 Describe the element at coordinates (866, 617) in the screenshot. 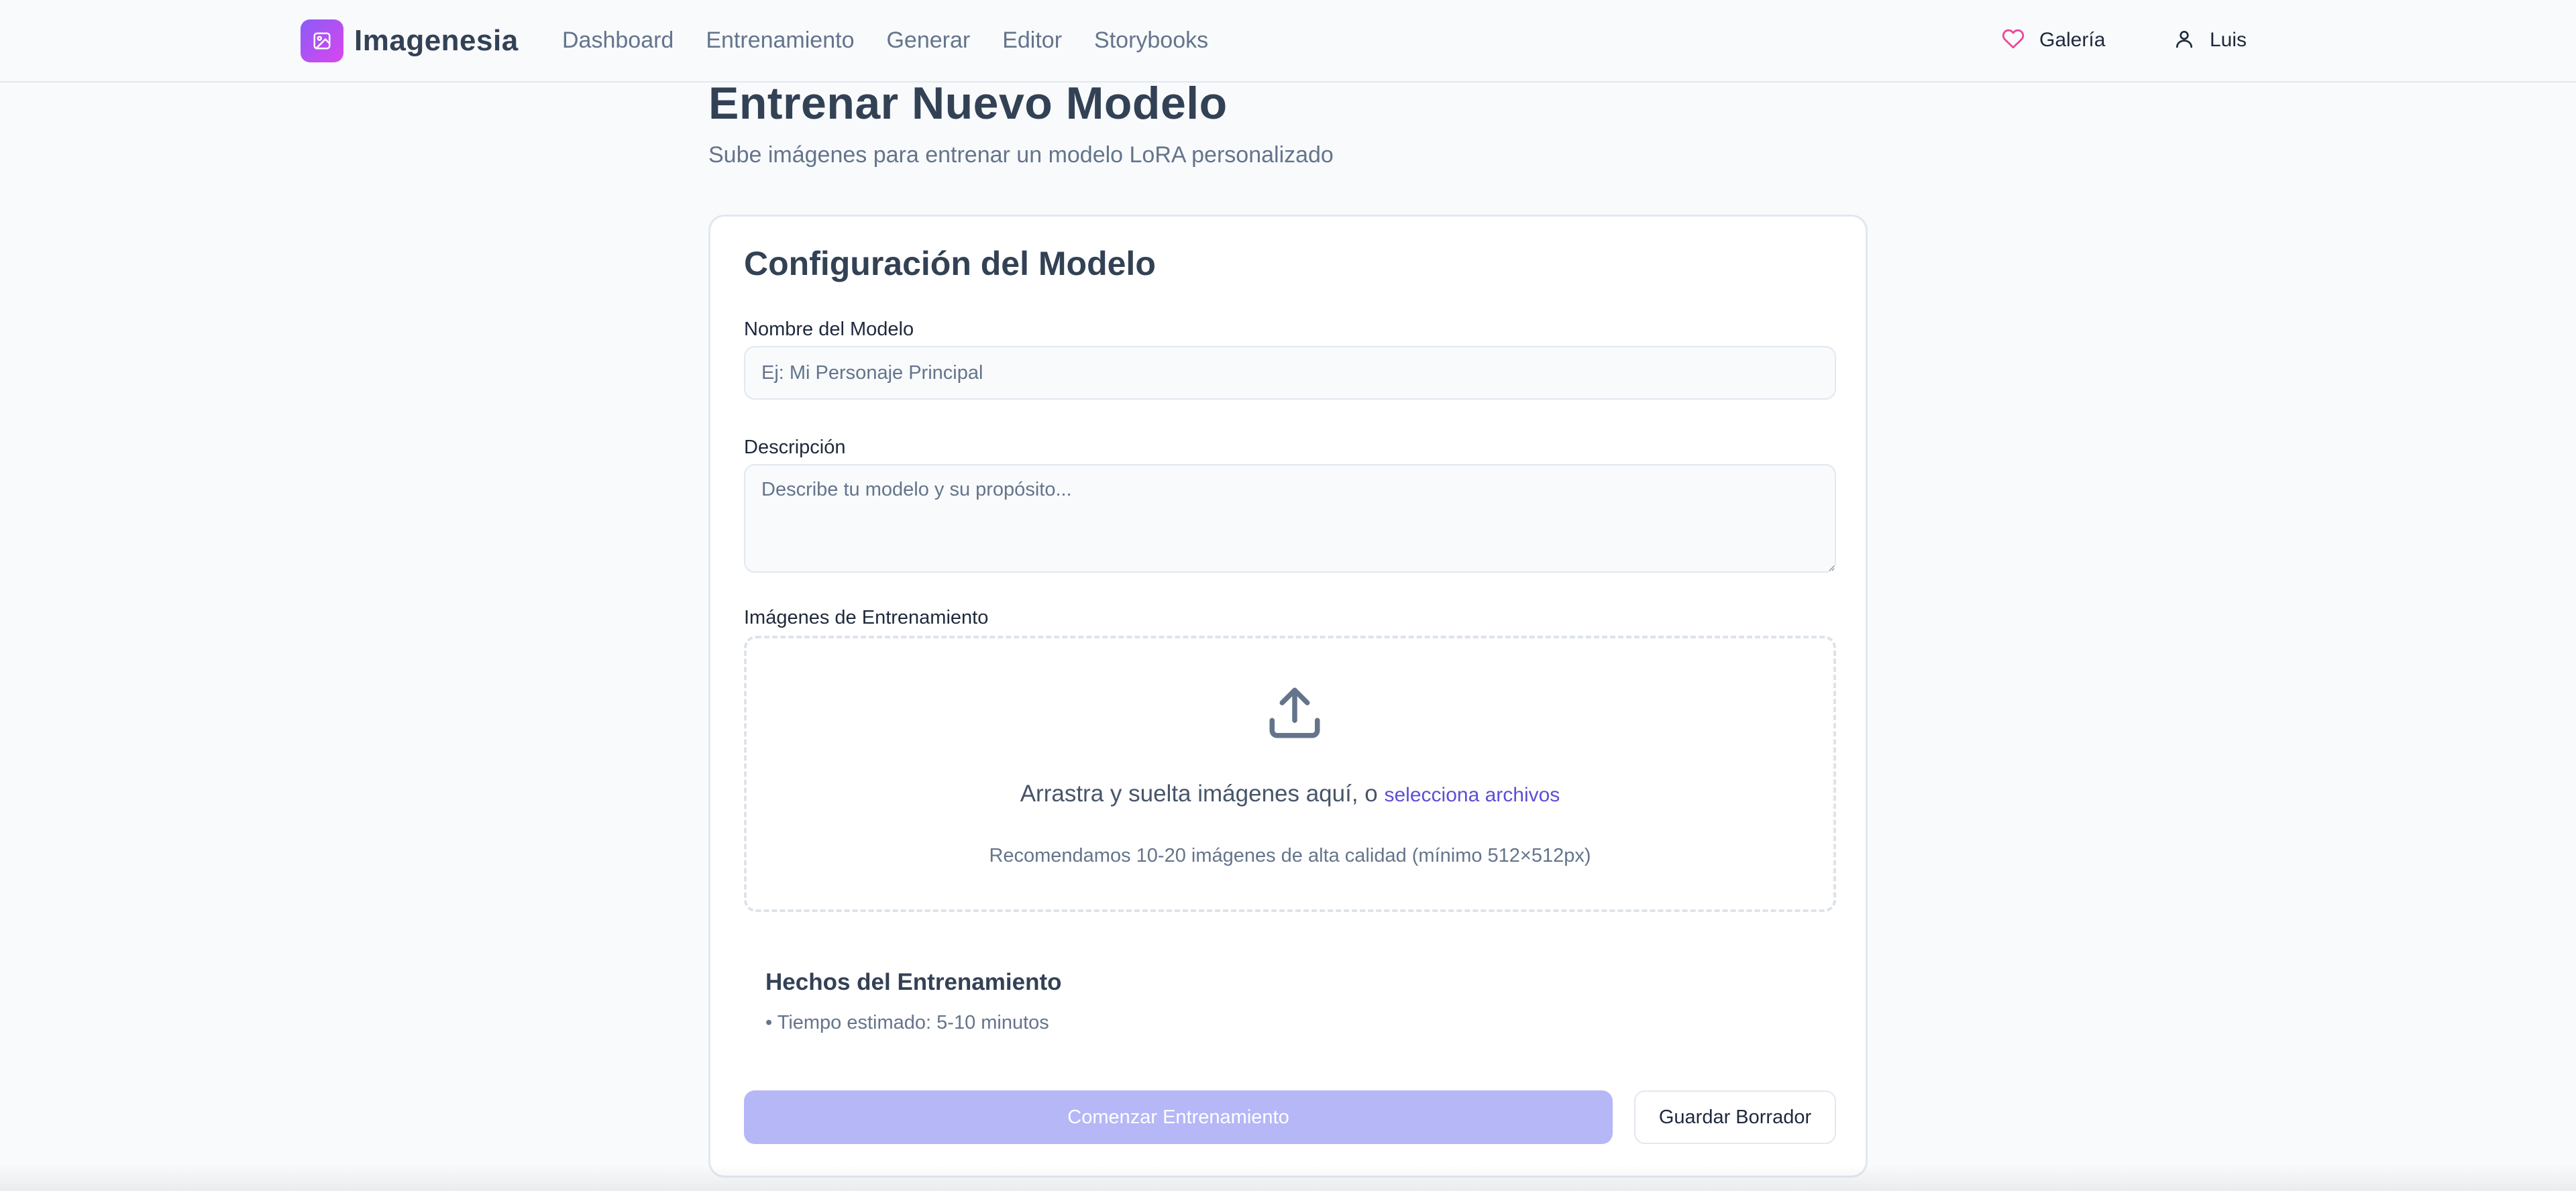

I see `training-images-label: Imágenes de Entrenamiento` at that location.